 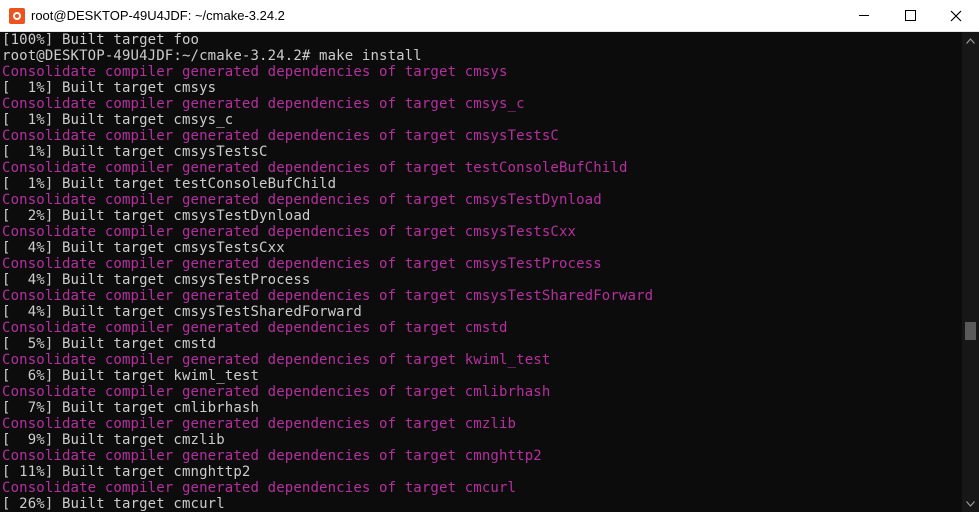 I want to click on maximize-icon, so click(x=910, y=15).